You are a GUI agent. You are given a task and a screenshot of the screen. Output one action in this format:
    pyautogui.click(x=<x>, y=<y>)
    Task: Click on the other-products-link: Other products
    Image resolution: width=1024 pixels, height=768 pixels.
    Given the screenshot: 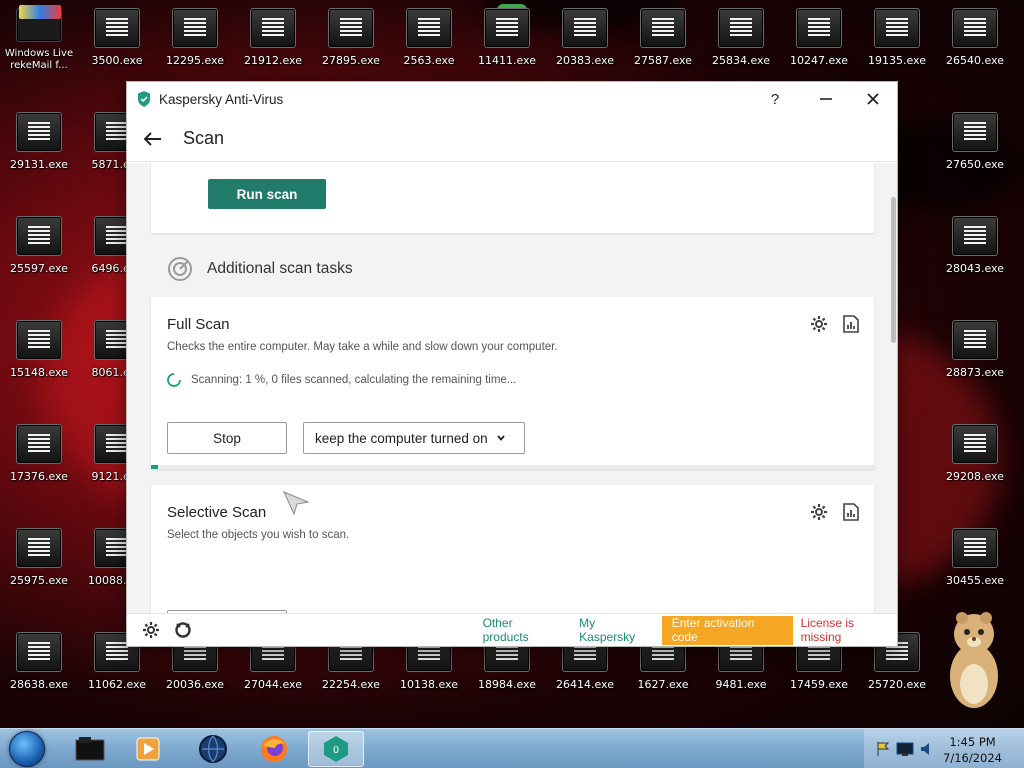 What is the action you would take?
    pyautogui.click(x=522, y=630)
    